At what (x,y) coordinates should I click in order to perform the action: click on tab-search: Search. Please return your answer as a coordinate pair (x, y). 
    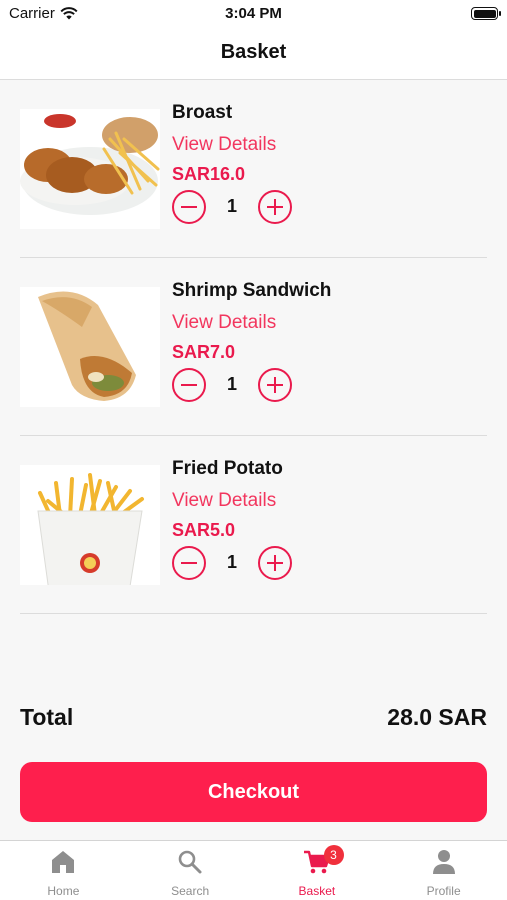
    Looking at the image, I should click on (190, 870).